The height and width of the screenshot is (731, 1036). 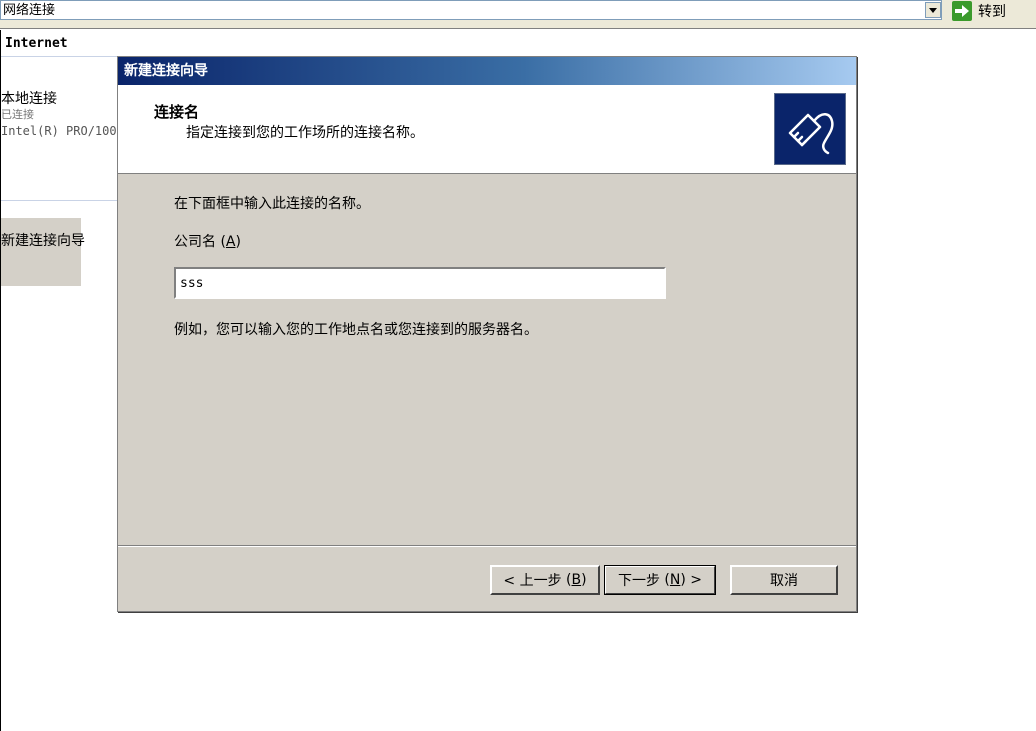 I want to click on wizard-header: 连接名 指定连接到您的工作场所的连接名称。, so click(x=487, y=129).